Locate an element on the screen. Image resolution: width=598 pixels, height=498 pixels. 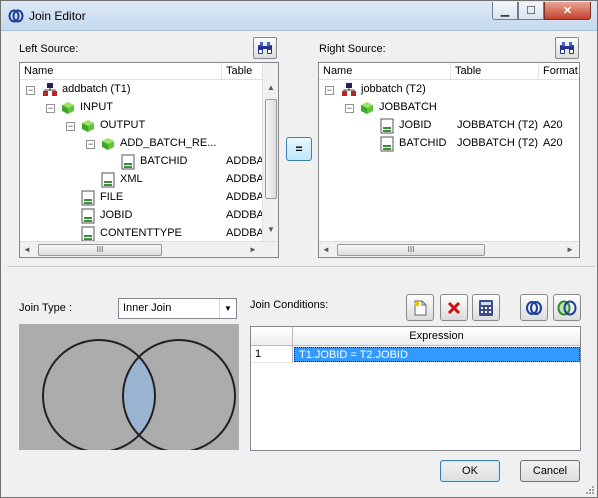
equals-join-button: = is located at coordinates (299, 149).